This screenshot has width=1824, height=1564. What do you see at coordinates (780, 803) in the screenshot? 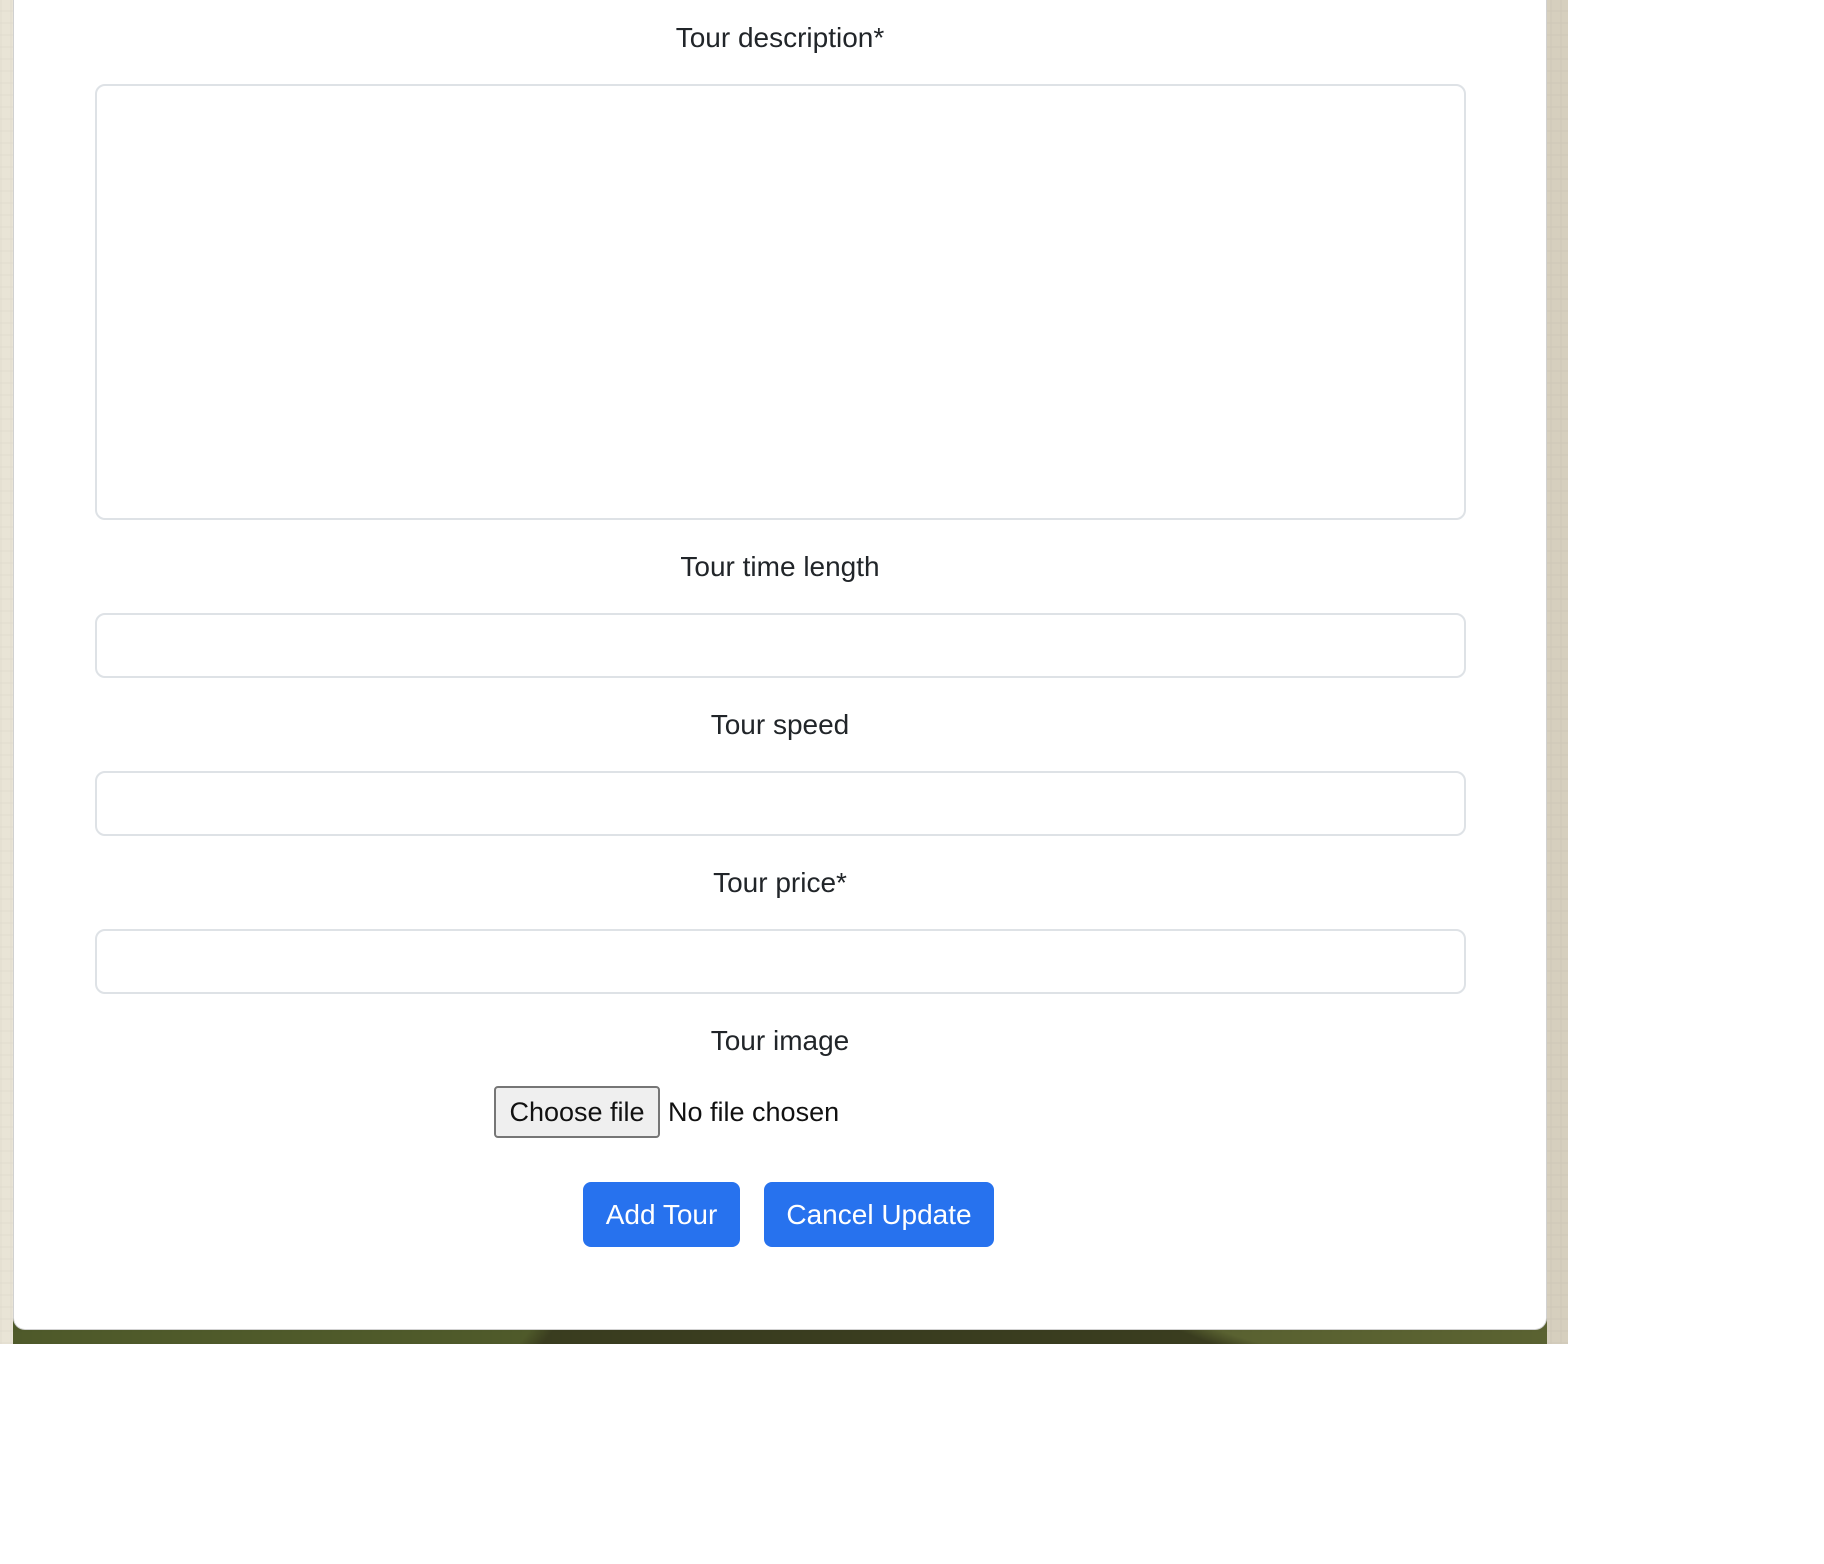
I see `tour-speed-input` at bounding box center [780, 803].